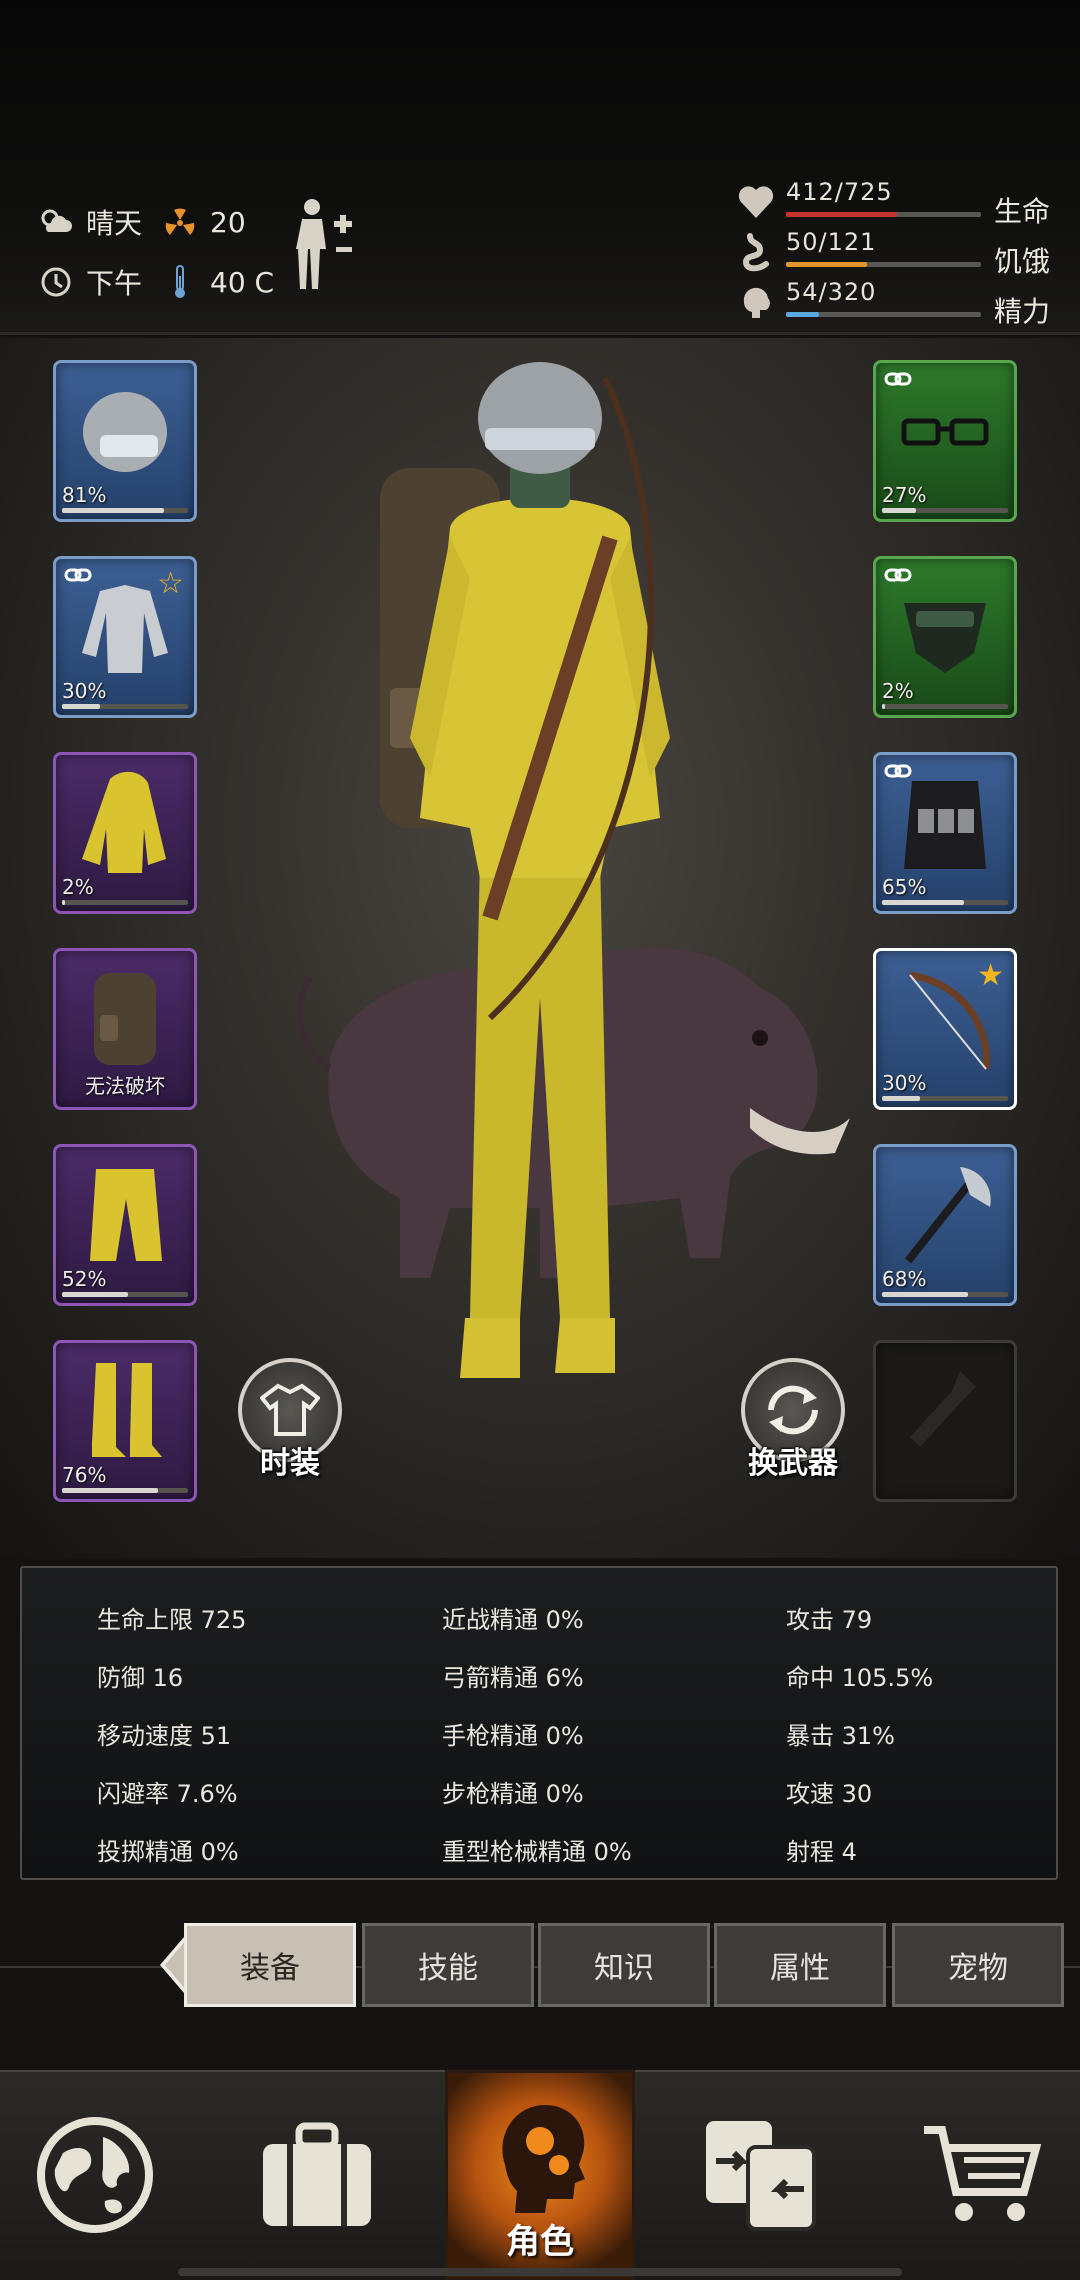  What do you see at coordinates (180, 282) in the screenshot?
I see `thermometer-icon` at bounding box center [180, 282].